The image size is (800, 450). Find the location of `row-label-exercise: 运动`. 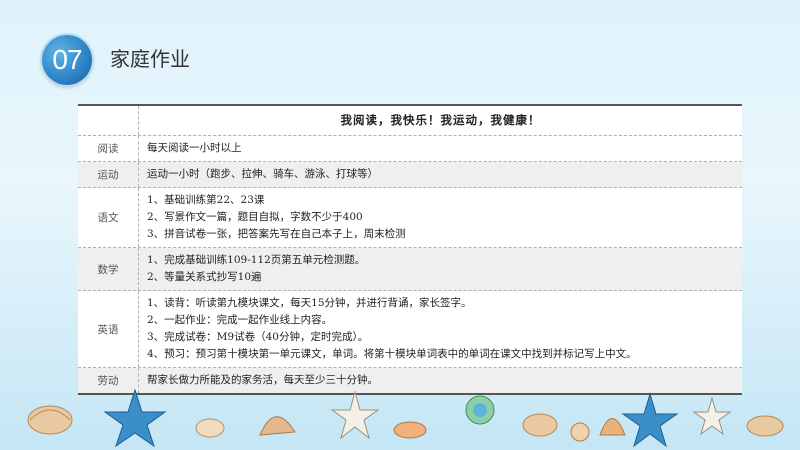

row-label-exercise: 运动 is located at coordinates (108, 174).